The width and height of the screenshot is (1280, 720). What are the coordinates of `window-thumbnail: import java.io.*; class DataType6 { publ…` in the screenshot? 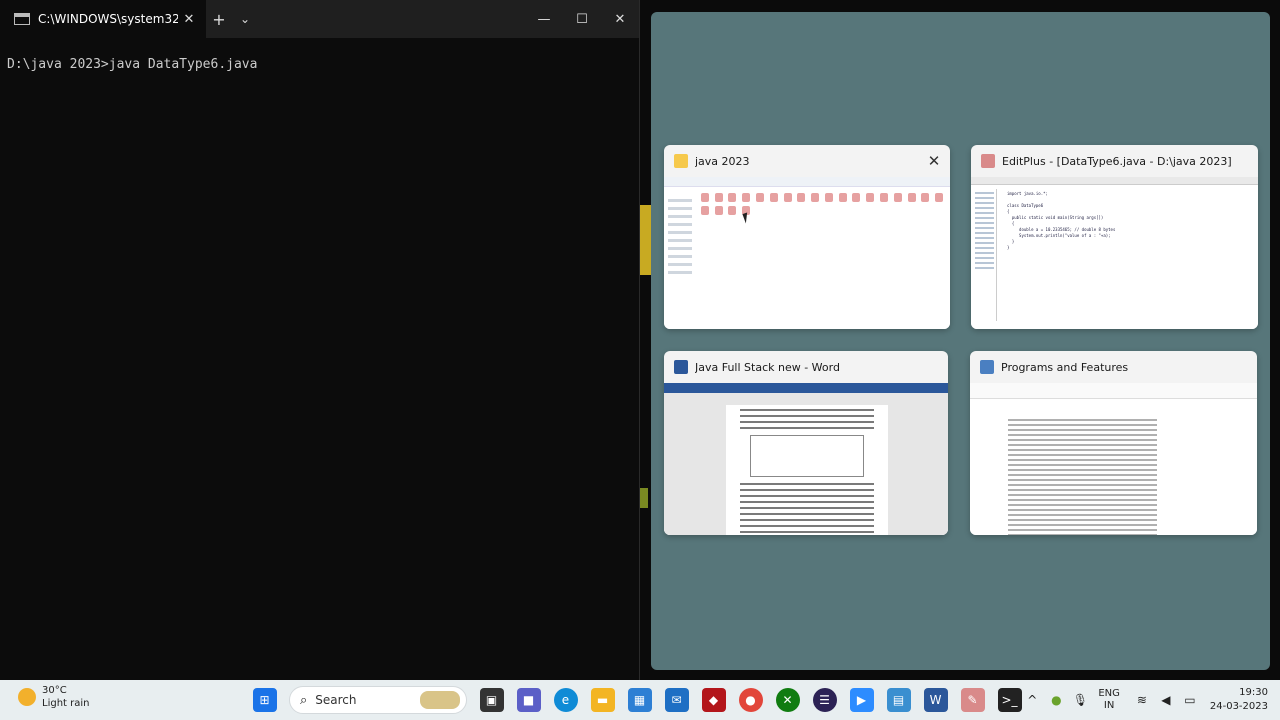 It's located at (1114, 253).